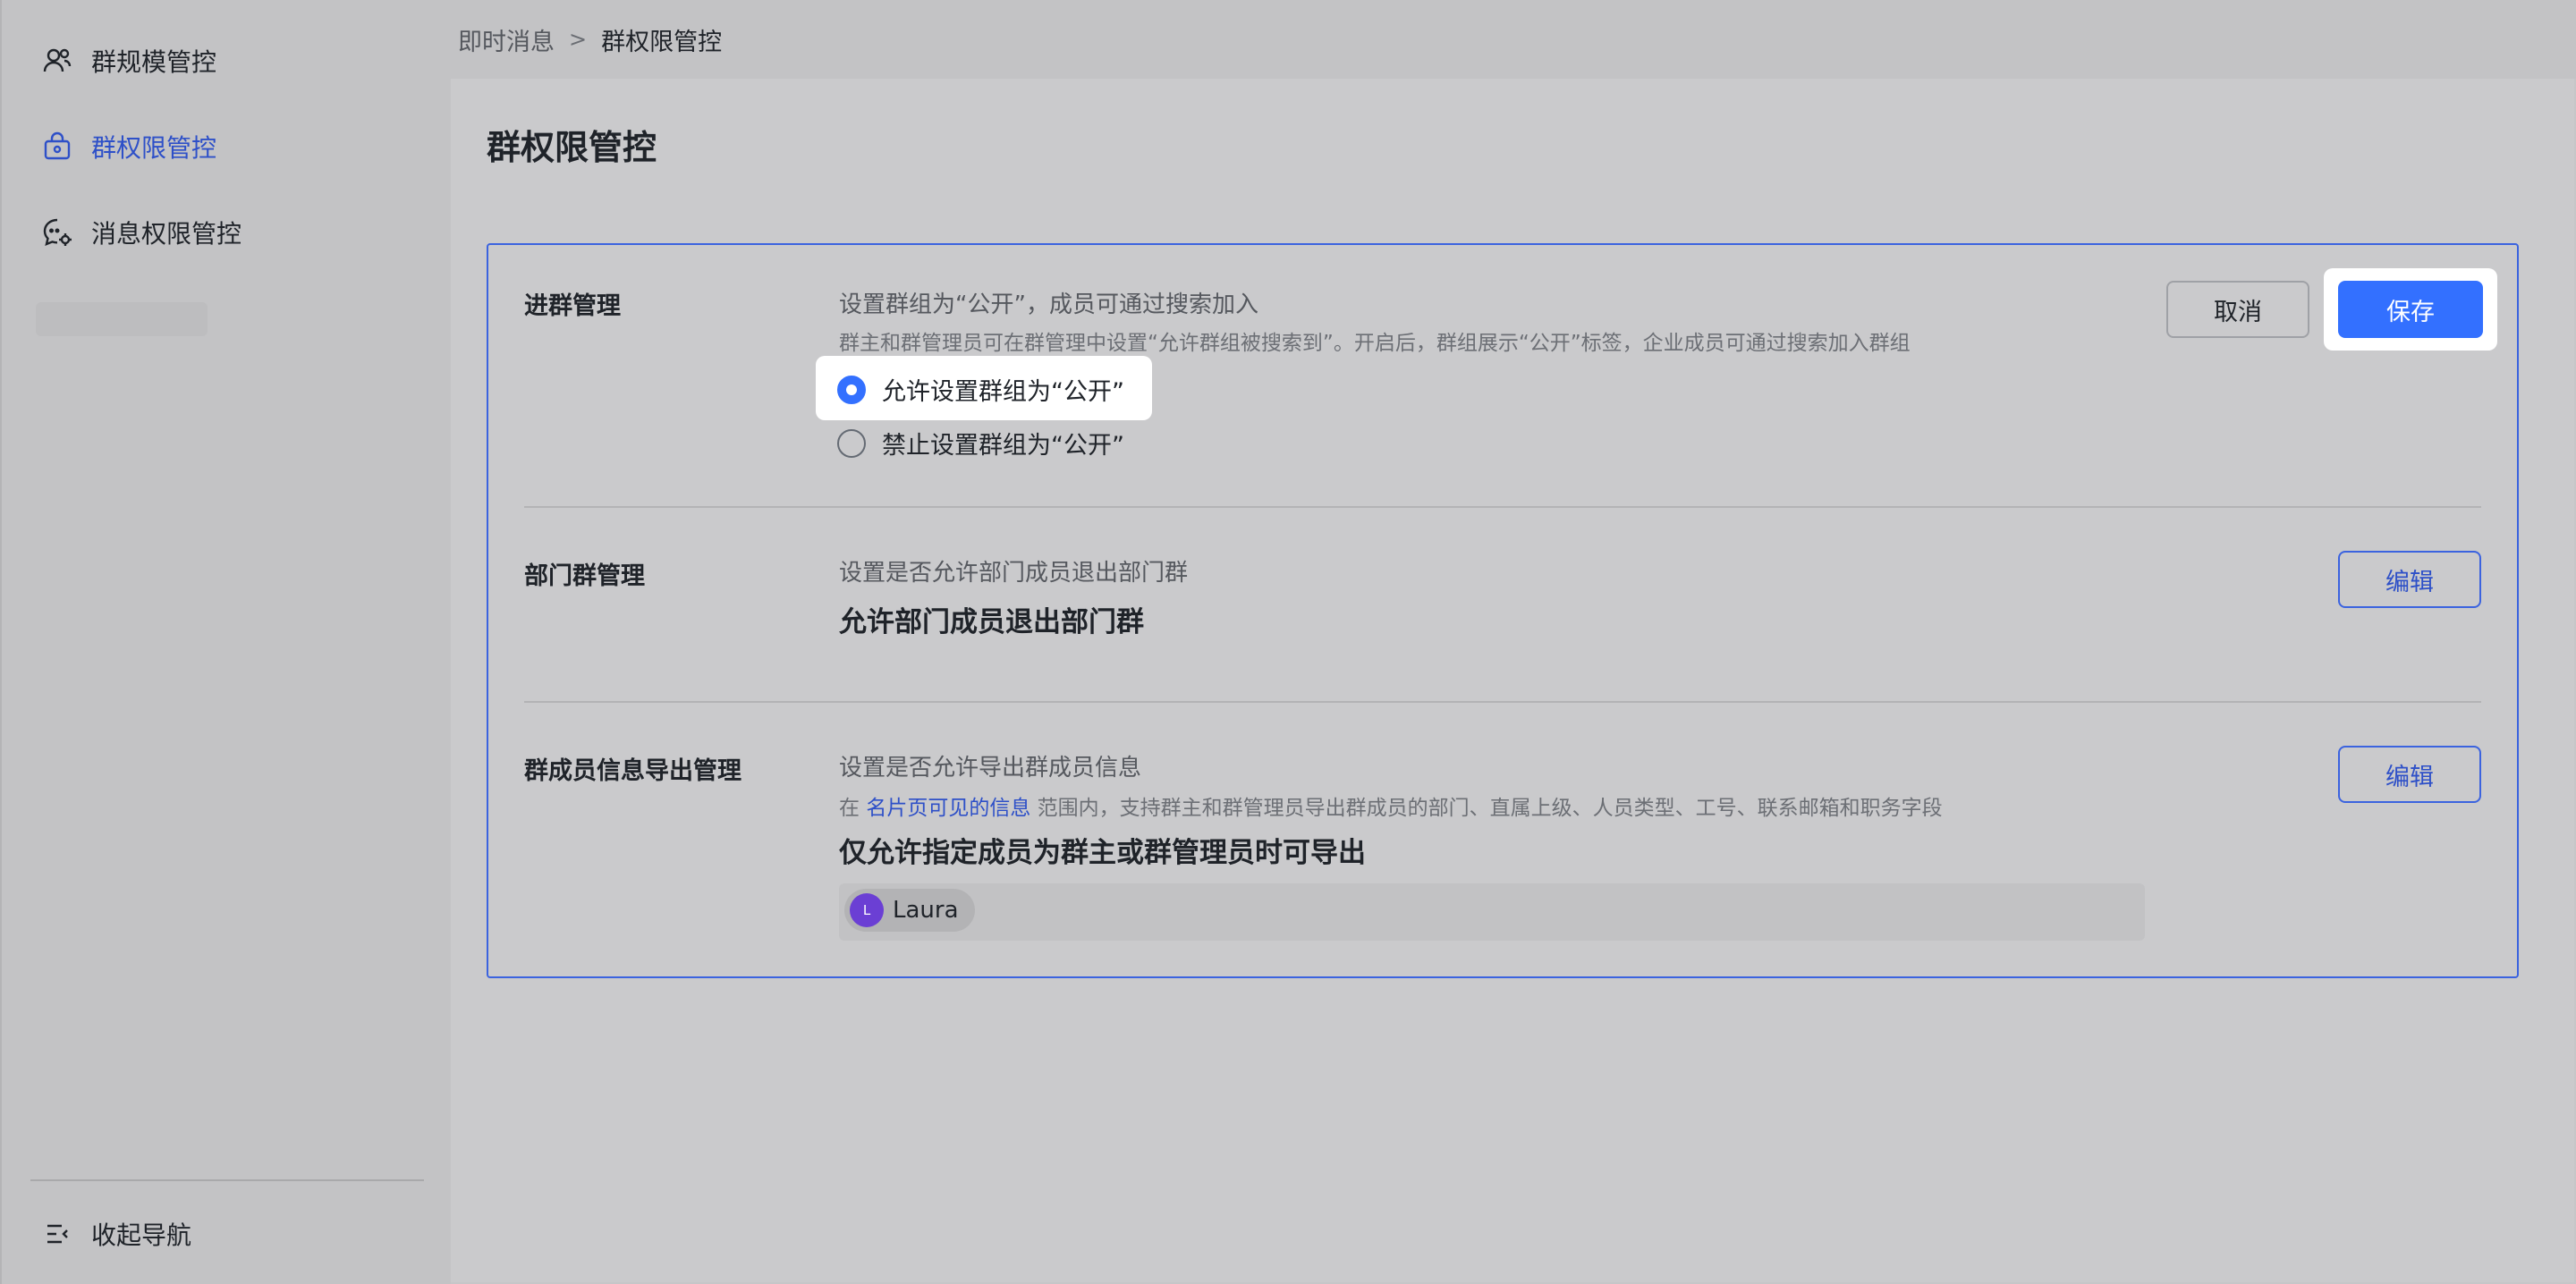  What do you see at coordinates (851, 389) in the screenshot?
I see `radio-checked-icon` at bounding box center [851, 389].